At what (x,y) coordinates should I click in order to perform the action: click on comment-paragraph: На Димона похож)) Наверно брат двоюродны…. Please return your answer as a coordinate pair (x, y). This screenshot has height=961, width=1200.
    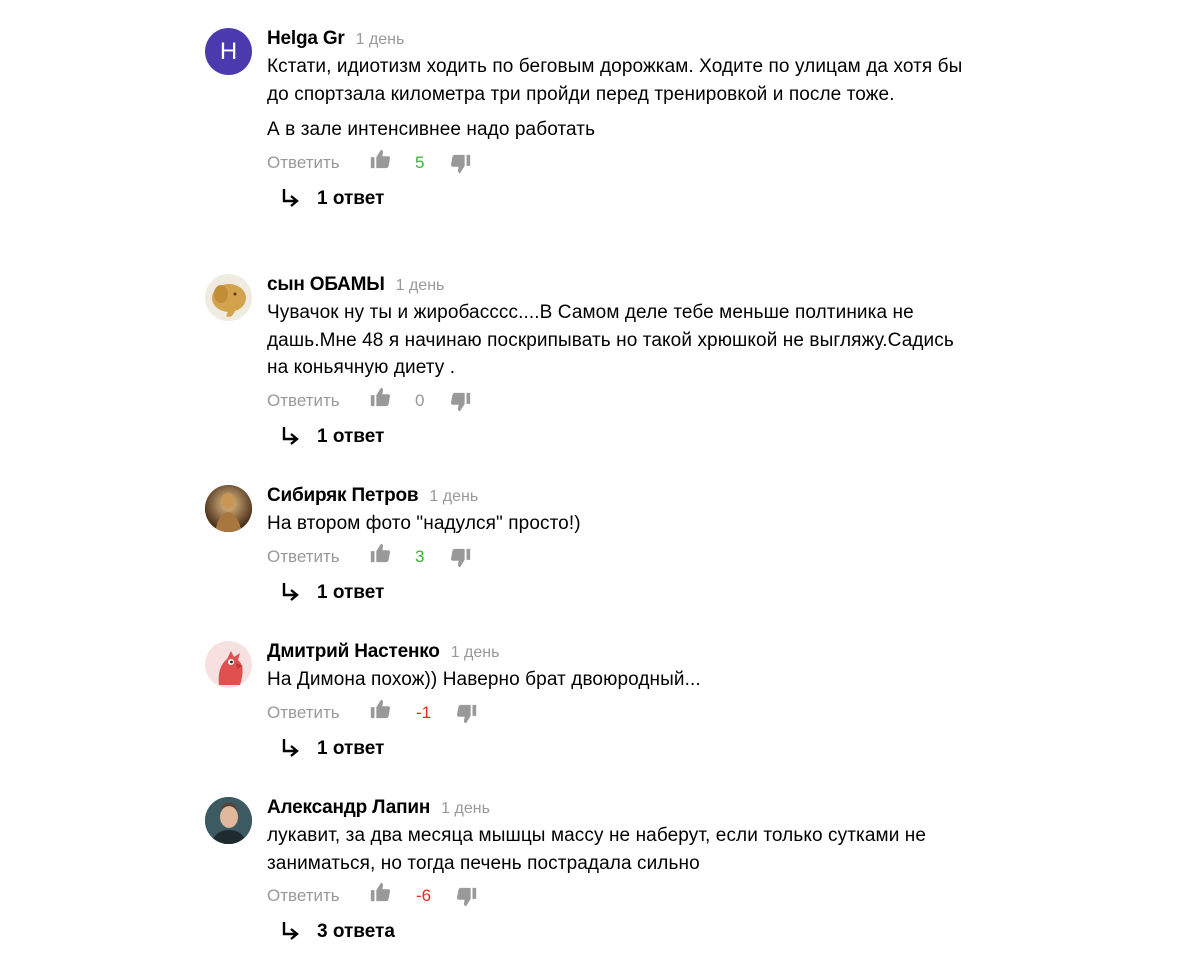
    Looking at the image, I should click on (484, 679).